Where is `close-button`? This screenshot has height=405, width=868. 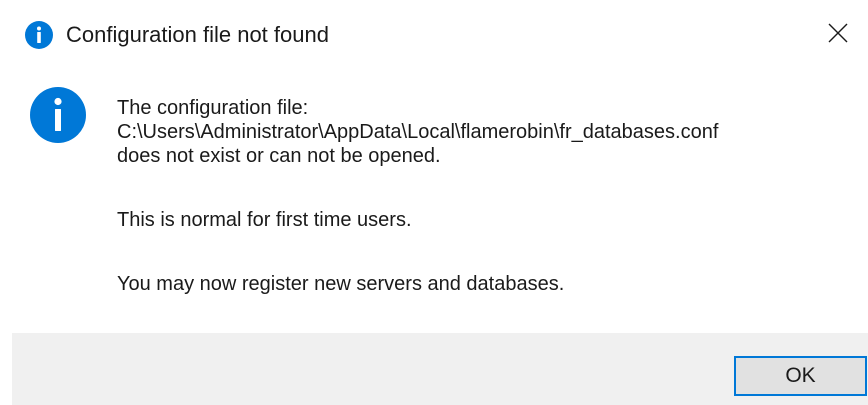 close-button is located at coordinates (838, 33).